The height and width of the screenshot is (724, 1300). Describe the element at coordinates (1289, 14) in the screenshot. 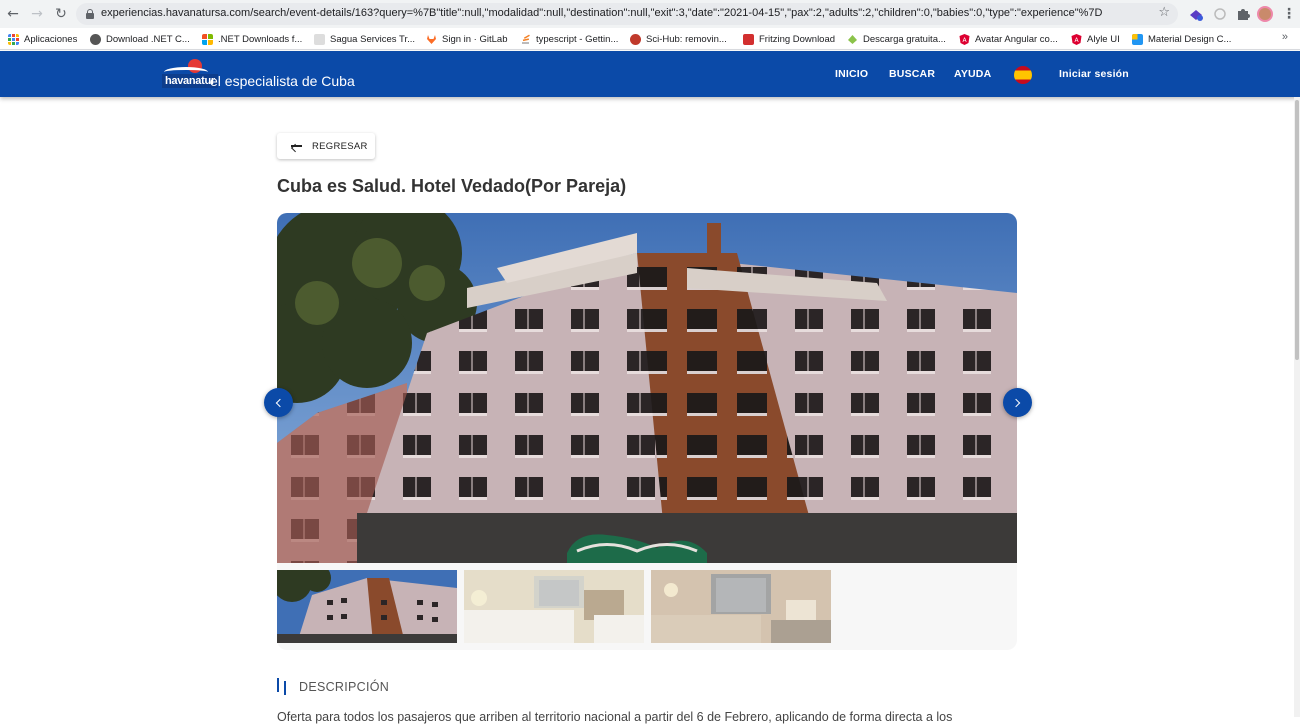

I see `menu-dots-icon: ⋮` at that location.